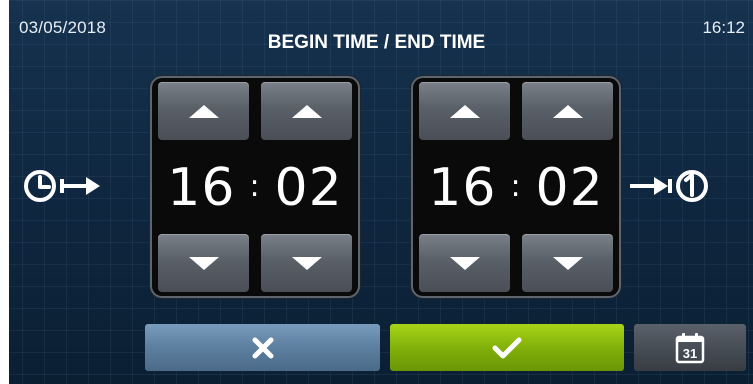 The width and height of the screenshot is (753, 384). Describe the element at coordinates (569, 188) in the screenshot. I see `end-minutes-value: 02` at that location.